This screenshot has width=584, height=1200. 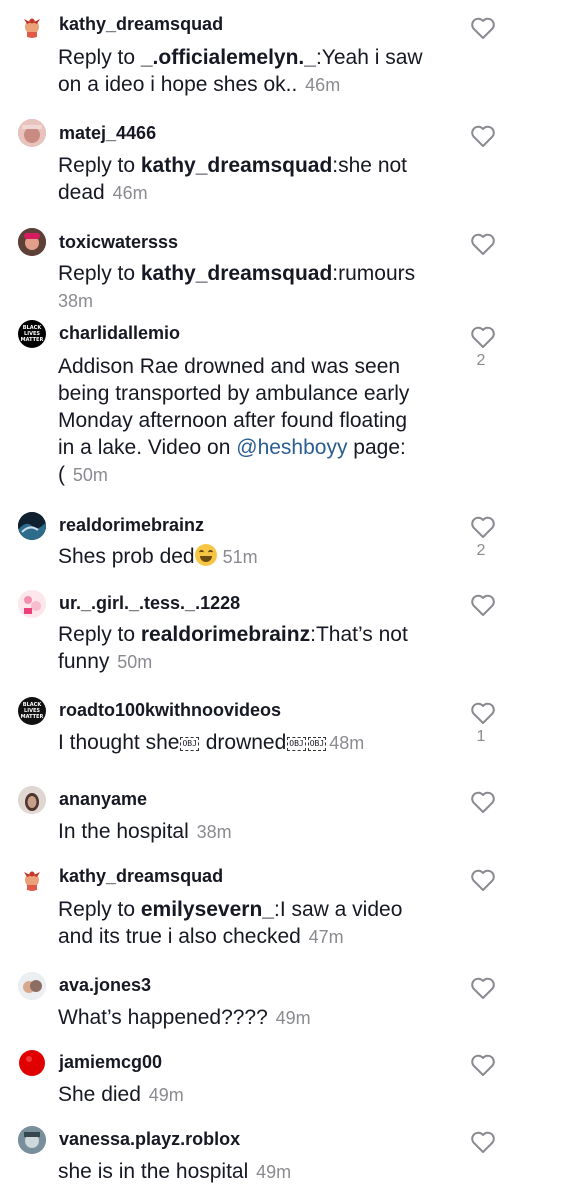 I want to click on mention-link: @heshboyy, so click(x=291, y=447).